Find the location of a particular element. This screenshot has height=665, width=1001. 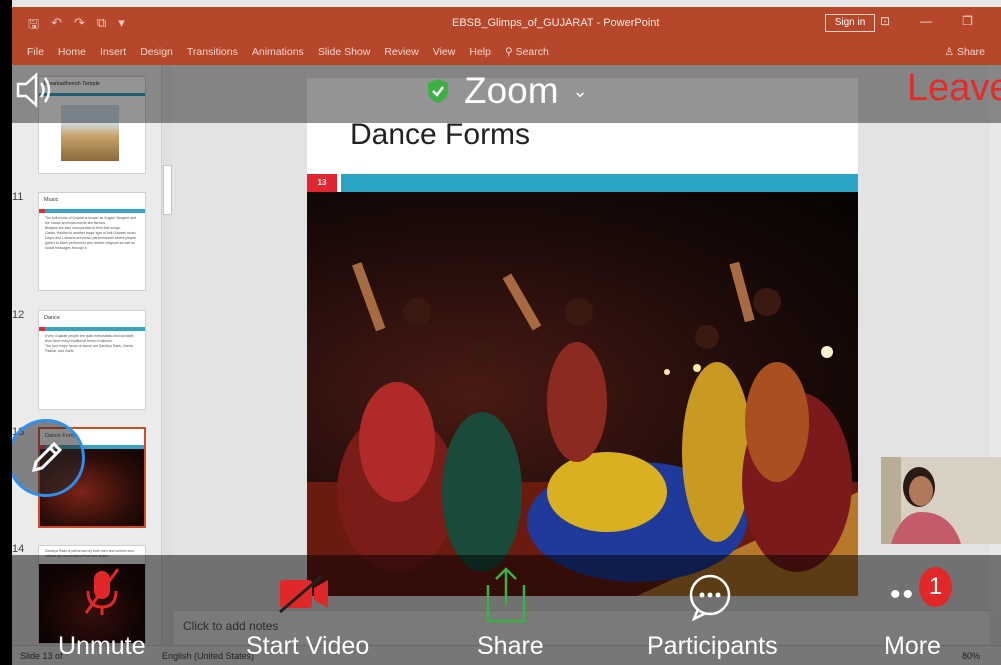

unmute-label: Unmute is located at coordinates (102, 646).